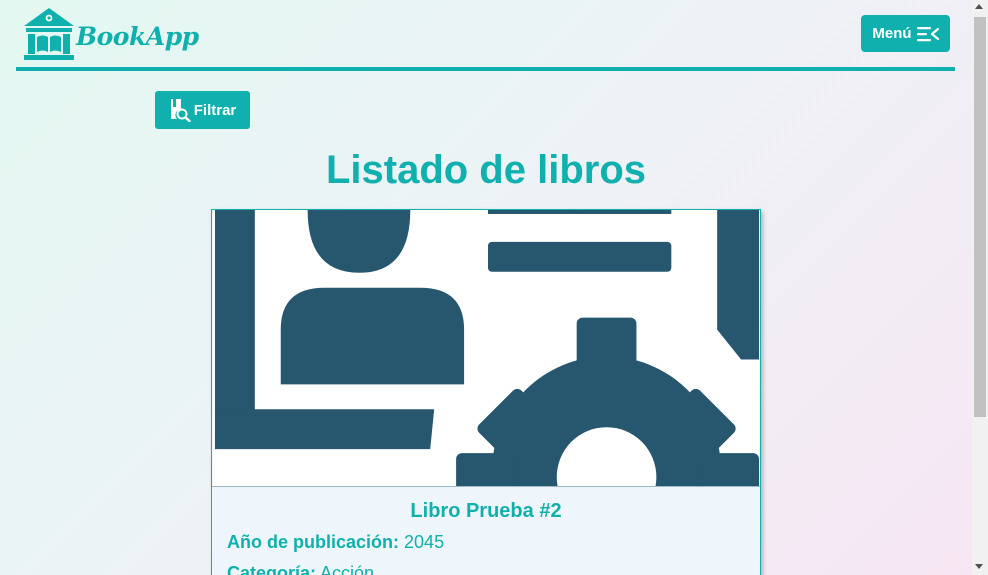  Describe the element at coordinates (493, 569) in the screenshot. I see `book-category-row: Categoría: Acción` at that location.